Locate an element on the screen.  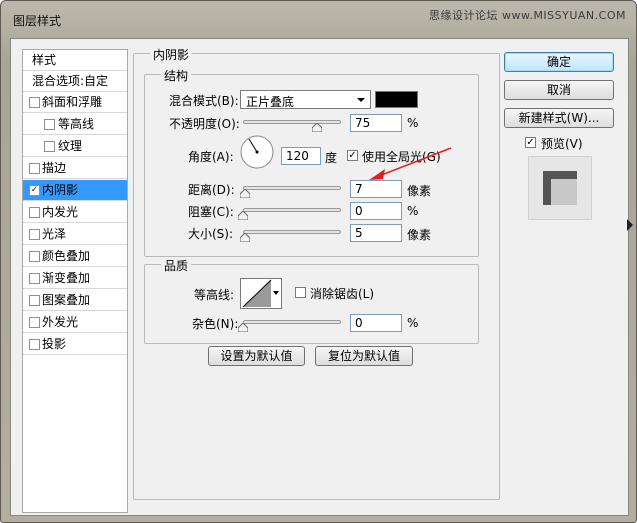
choke-slider-track is located at coordinates (292, 210).